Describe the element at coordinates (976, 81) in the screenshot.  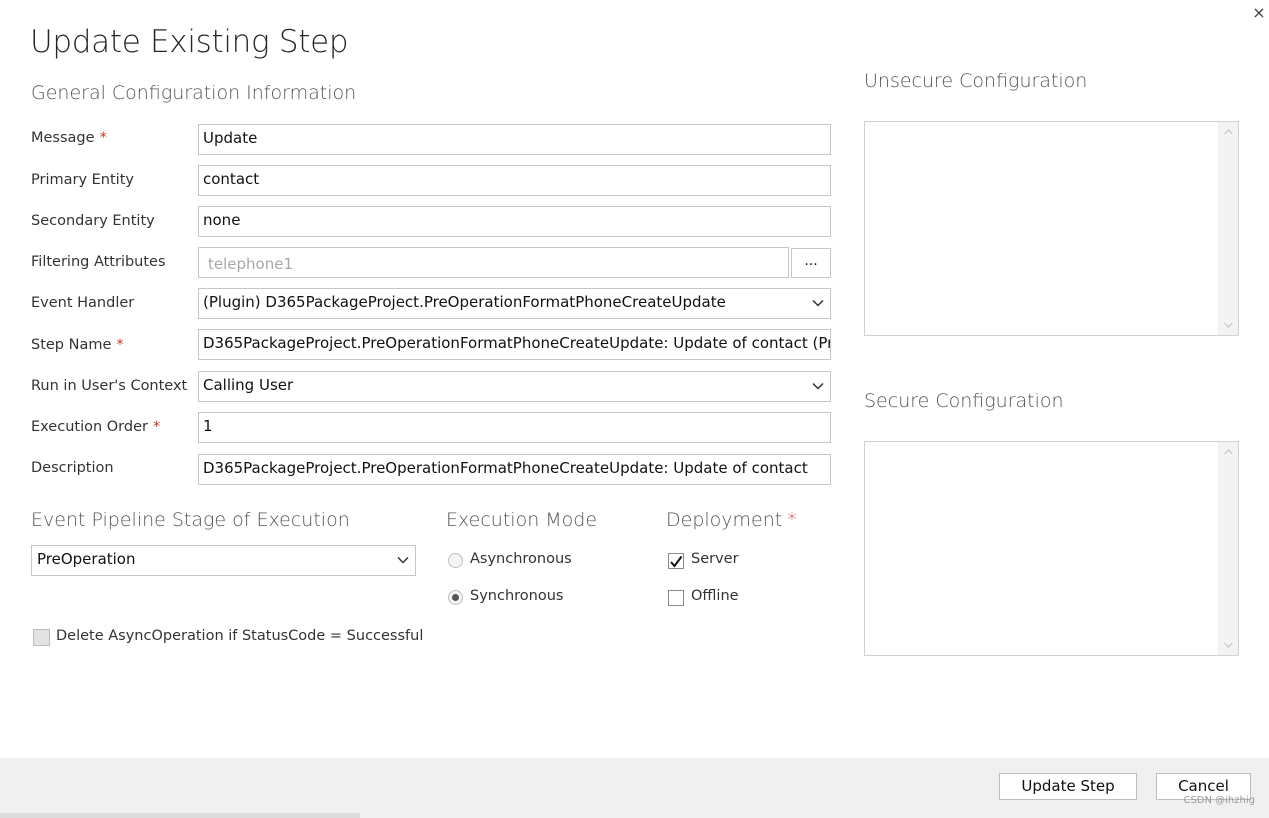
I see `unsecure-config-title: Unsecure Configuration` at that location.